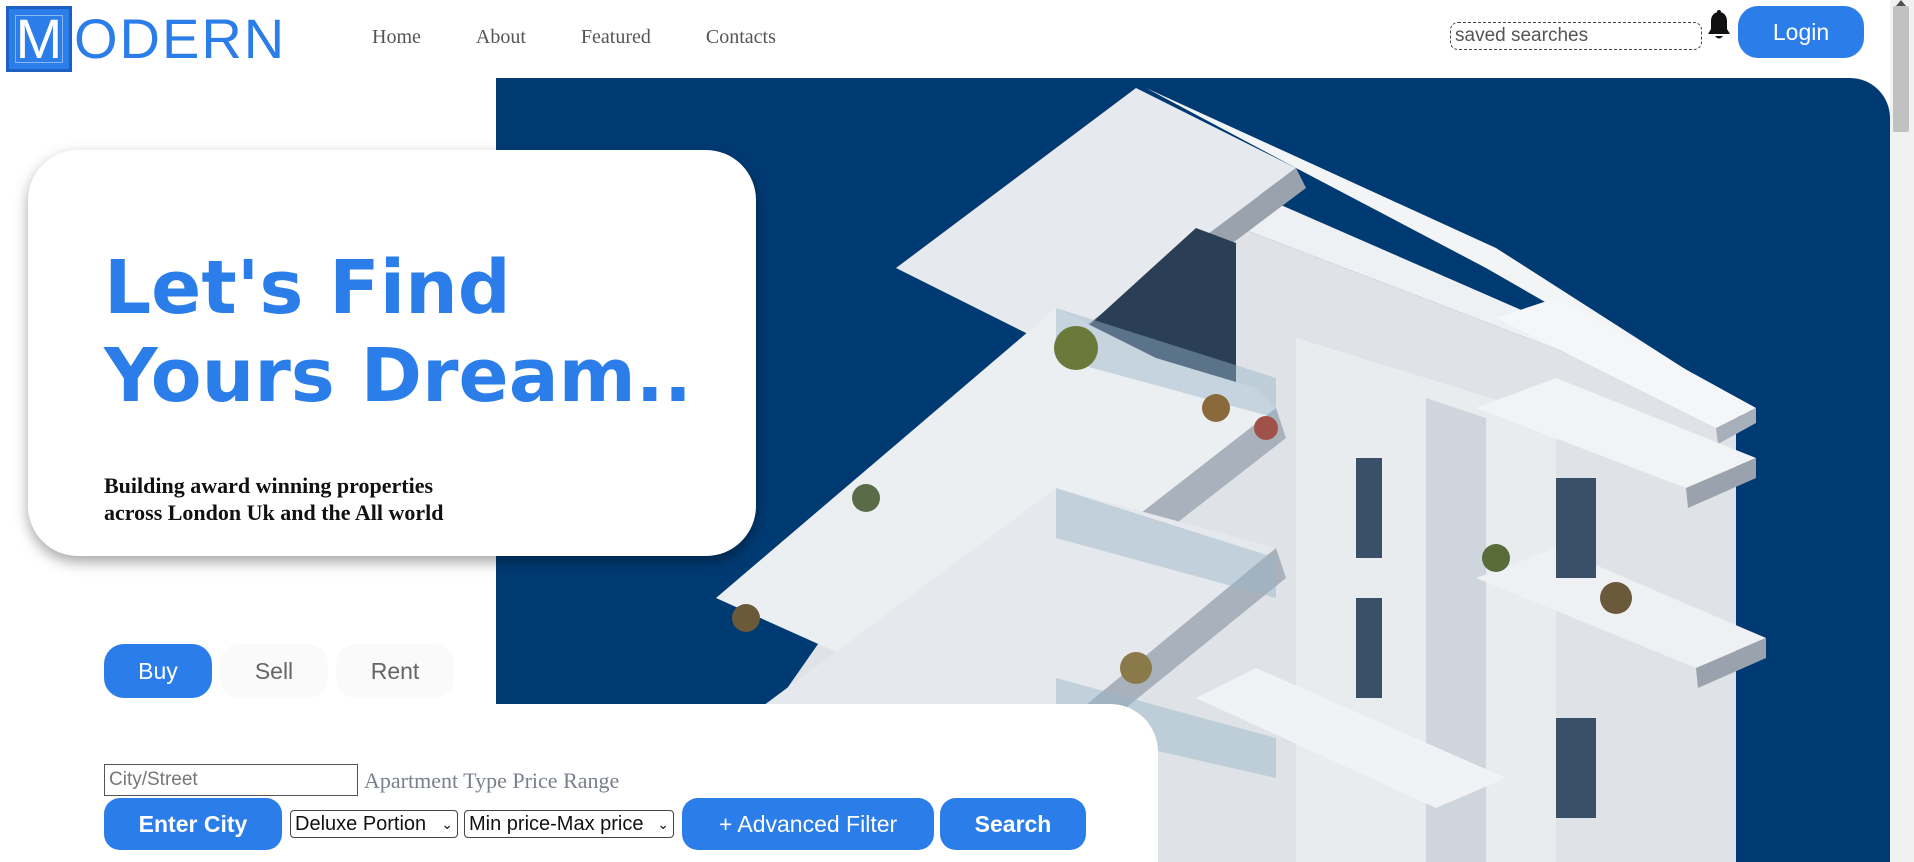 This screenshot has width=1914, height=862. What do you see at coordinates (566, 780) in the screenshot?
I see `price-range-label: Price Range` at bounding box center [566, 780].